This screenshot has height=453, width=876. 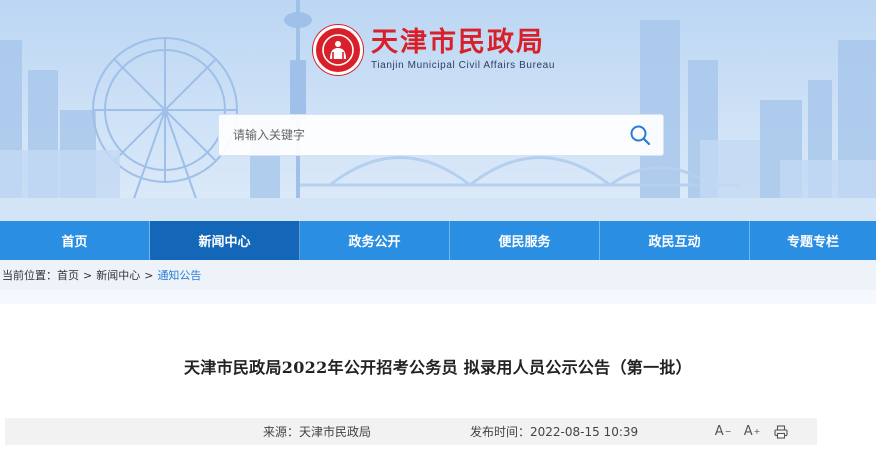 What do you see at coordinates (554, 432) in the screenshot?
I see `article-publish-time: 发布时间：2022-08-15 10:39` at bounding box center [554, 432].